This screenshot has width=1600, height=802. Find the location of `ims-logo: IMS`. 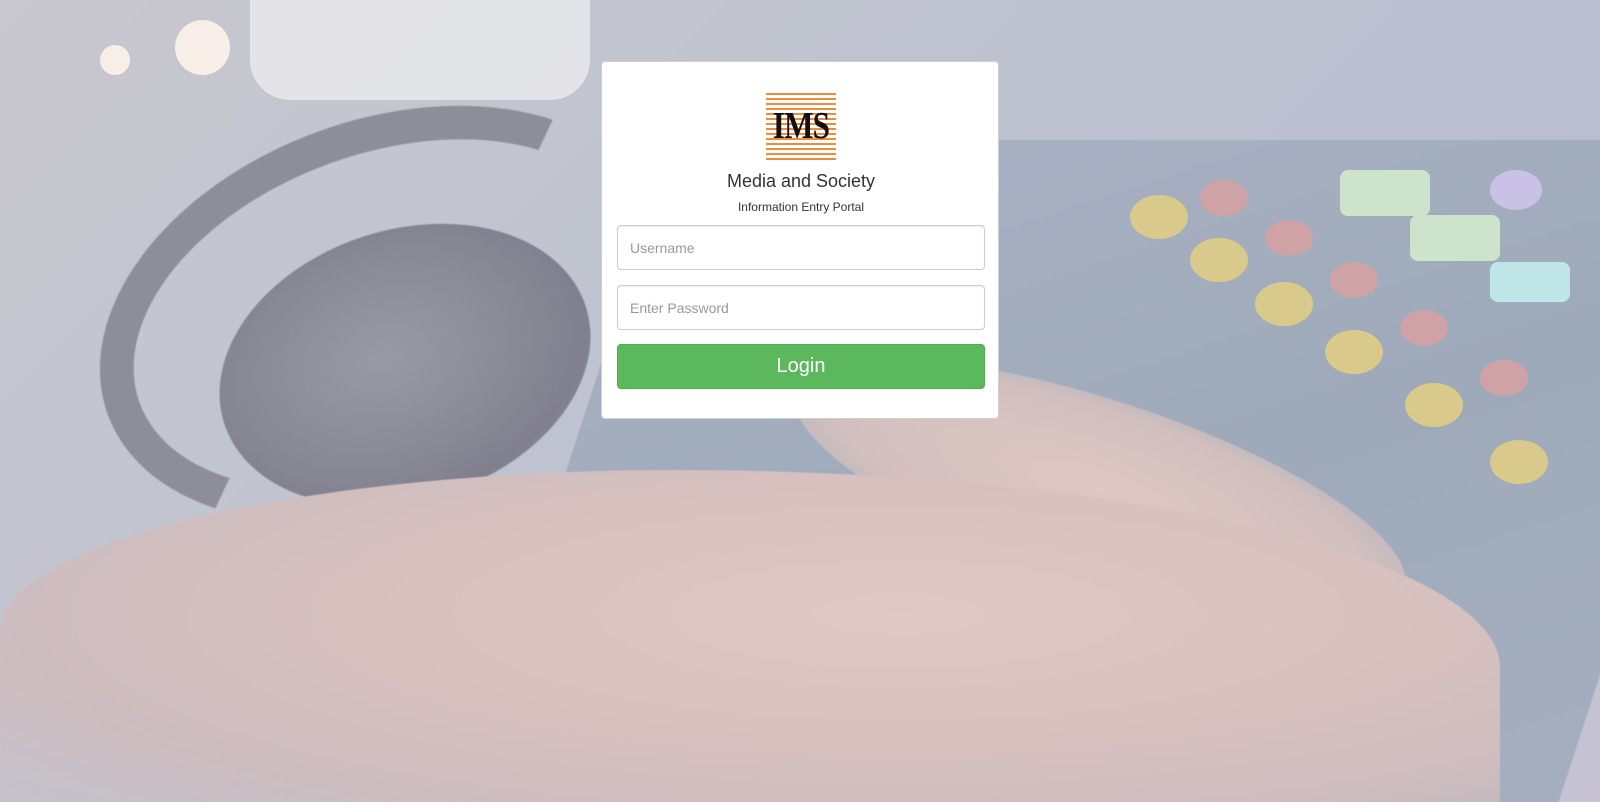

ims-logo: IMS is located at coordinates (801, 125).